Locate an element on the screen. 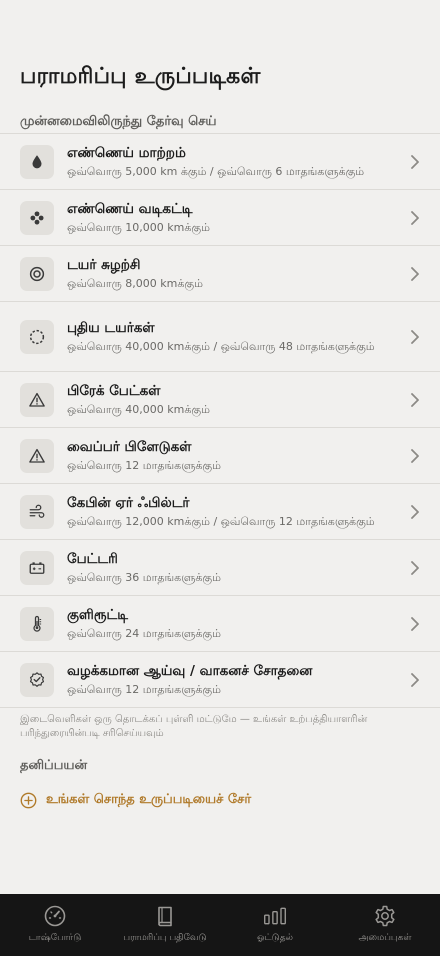 The height and width of the screenshot is (956, 440). preset-item-battery: பேட்டரி ஒவ்வொரு 36 மாதங்களுக்கும் is located at coordinates (220, 567).